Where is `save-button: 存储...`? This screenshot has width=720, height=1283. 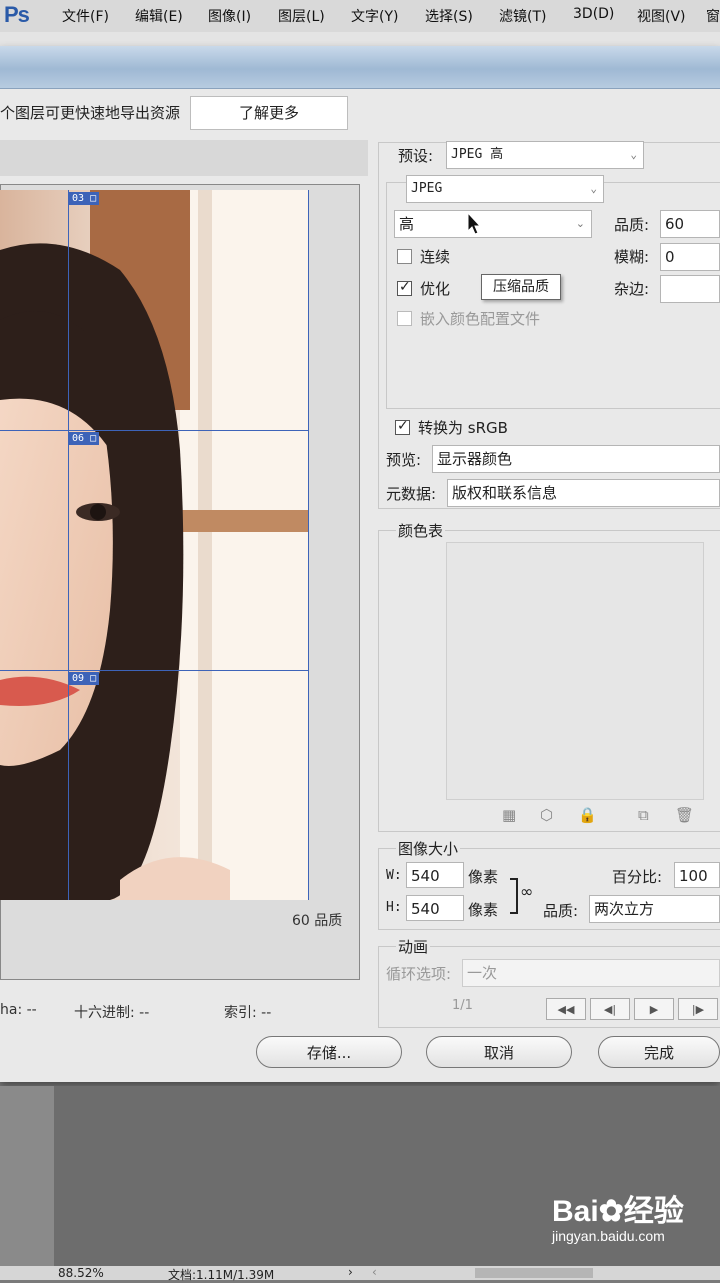
save-button: 存储... is located at coordinates (329, 1052).